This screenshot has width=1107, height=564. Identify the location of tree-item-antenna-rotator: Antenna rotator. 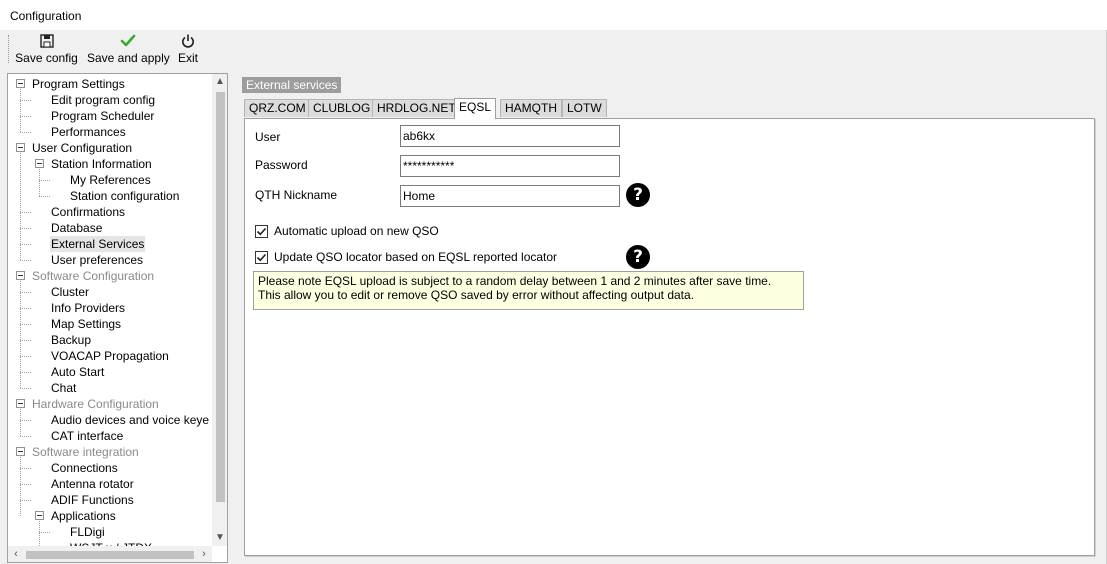
(92, 484).